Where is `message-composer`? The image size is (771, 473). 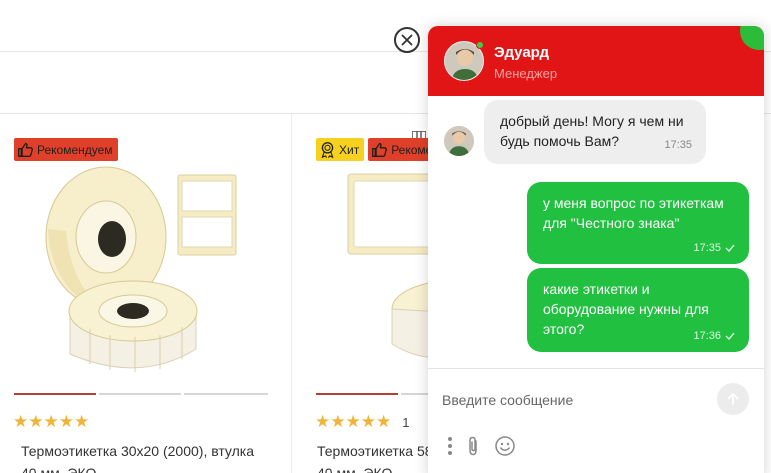 message-composer is located at coordinates (596, 420).